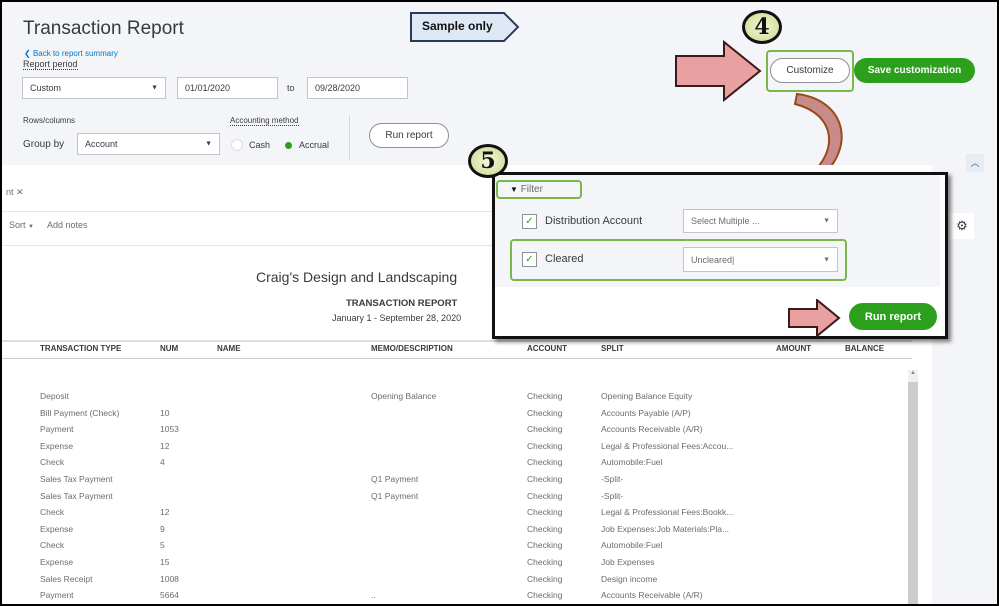  I want to click on table-cell: 1053, so click(169, 429).